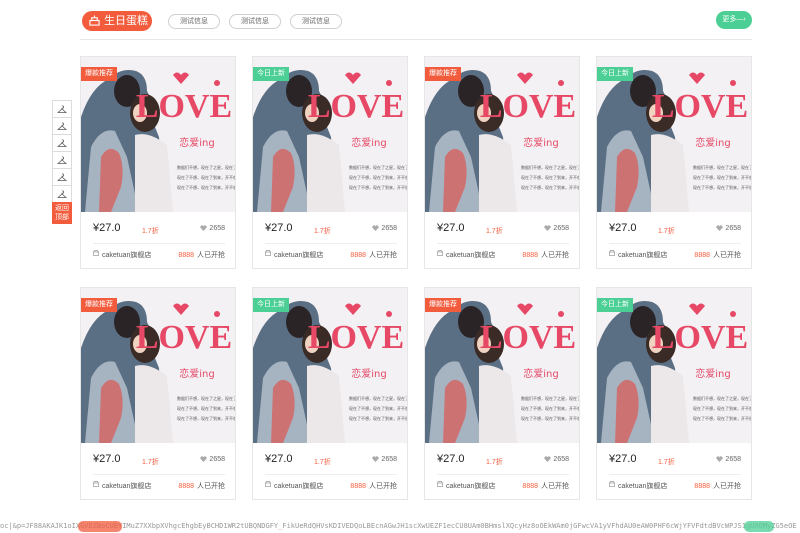  I want to click on category-button-birthday-cake: 生日蛋糕, so click(117, 21).